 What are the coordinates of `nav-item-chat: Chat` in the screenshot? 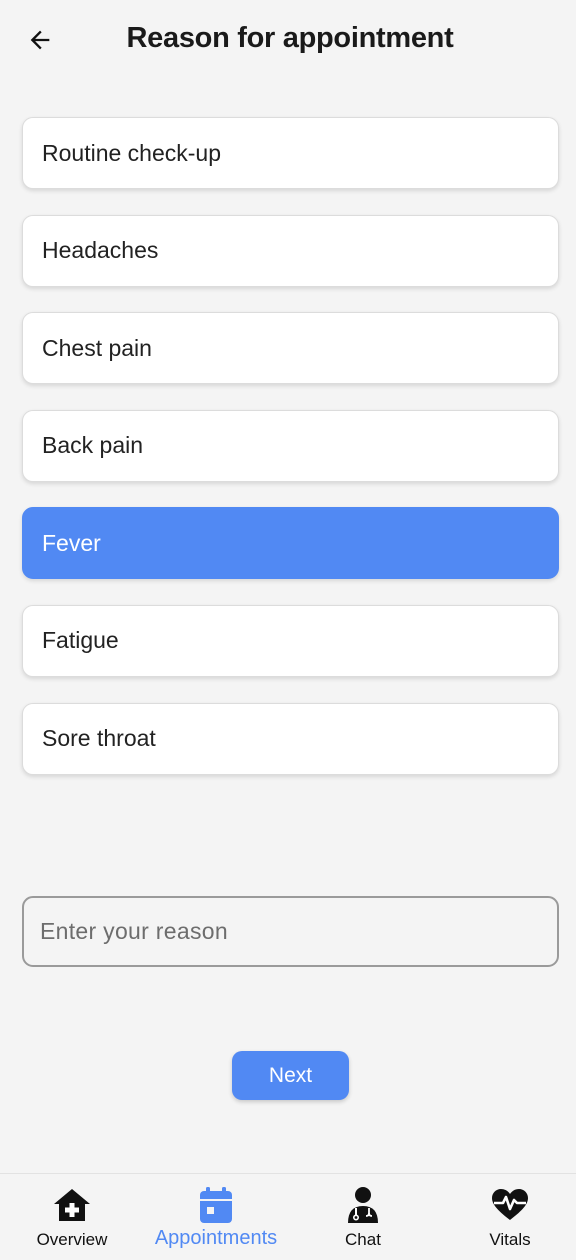 It's located at (363, 1217).